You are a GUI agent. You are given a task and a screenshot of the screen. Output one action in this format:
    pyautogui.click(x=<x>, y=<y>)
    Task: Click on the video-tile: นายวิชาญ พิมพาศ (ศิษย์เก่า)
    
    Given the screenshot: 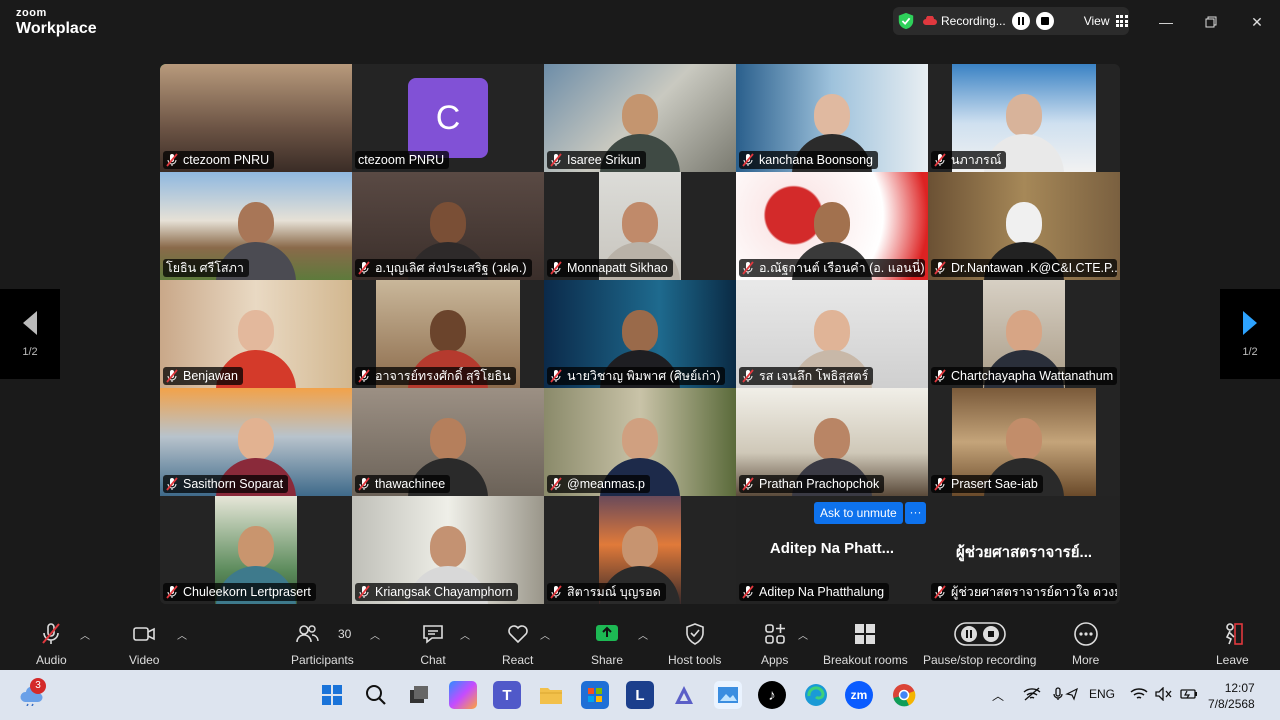 What is the action you would take?
    pyautogui.click(x=640, y=334)
    